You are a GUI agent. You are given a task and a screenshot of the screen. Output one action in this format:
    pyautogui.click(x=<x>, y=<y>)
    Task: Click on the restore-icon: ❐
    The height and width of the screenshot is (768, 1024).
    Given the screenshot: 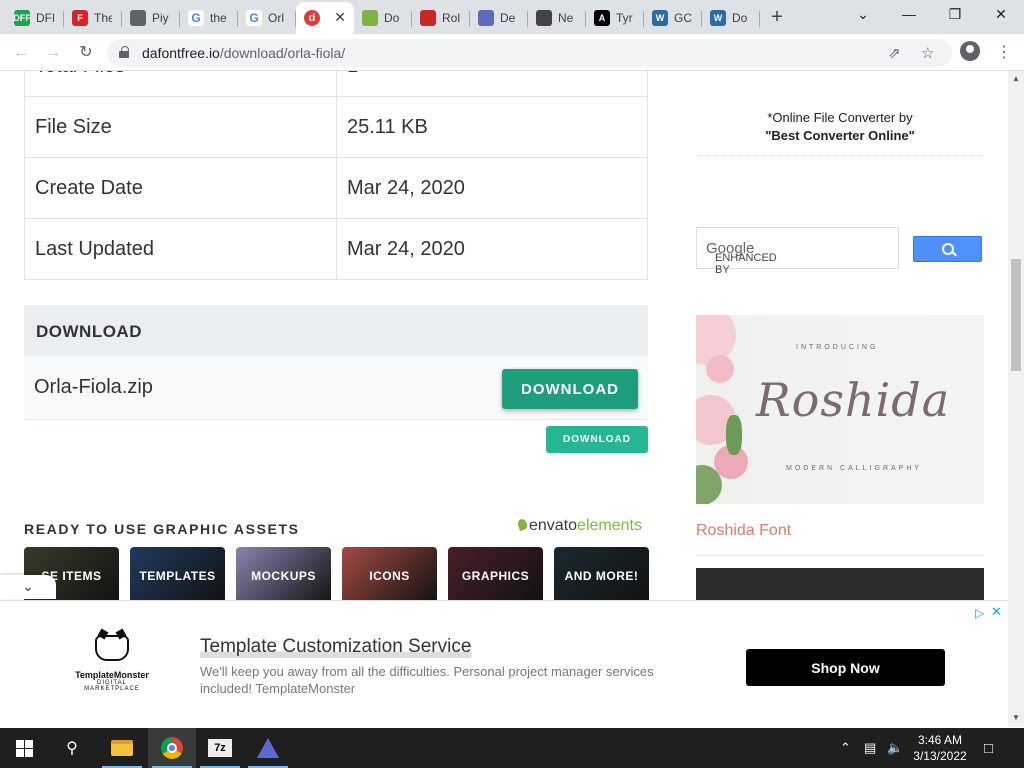 What is the action you would take?
    pyautogui.click(x=955, y=14)
    